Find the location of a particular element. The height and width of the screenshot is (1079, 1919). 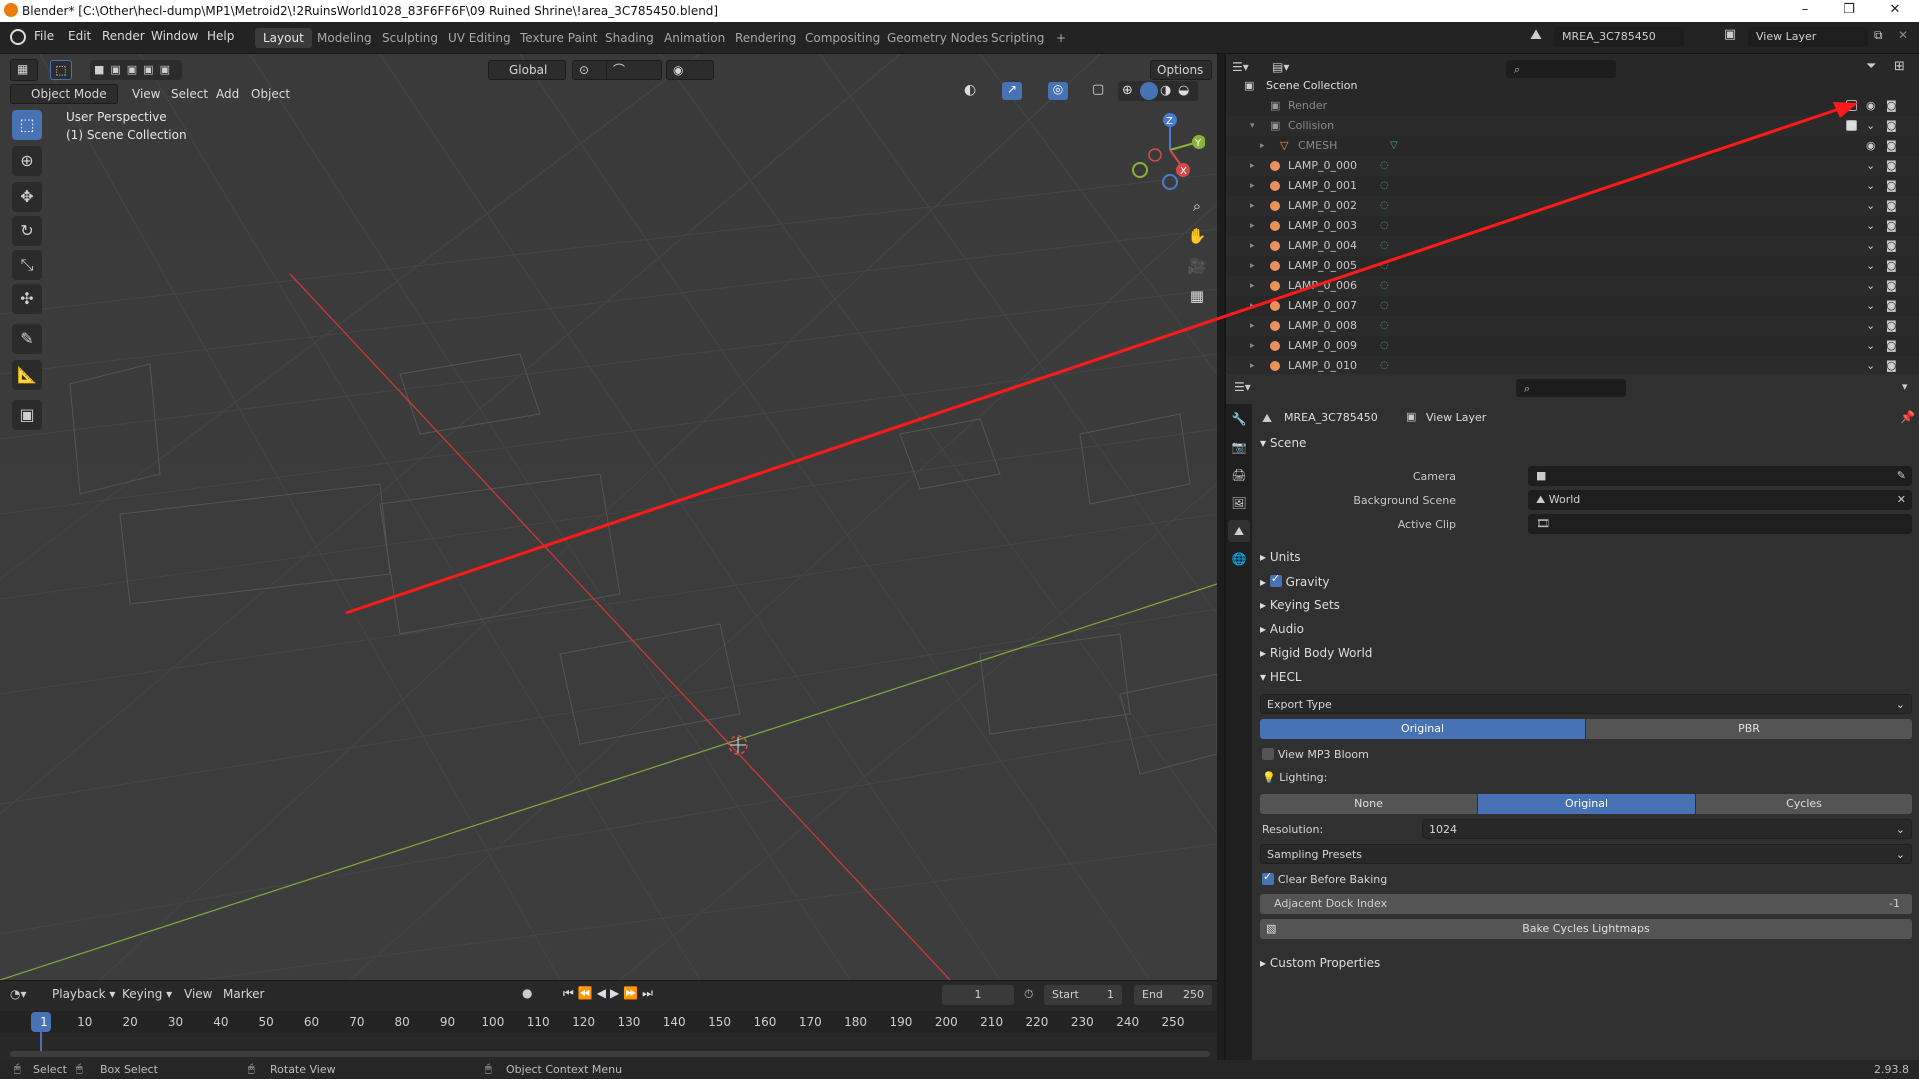

outliner-row: ▸ LAMP_0_000 ◌ ⌄ ◙ is located at coordinates (1572, 166).